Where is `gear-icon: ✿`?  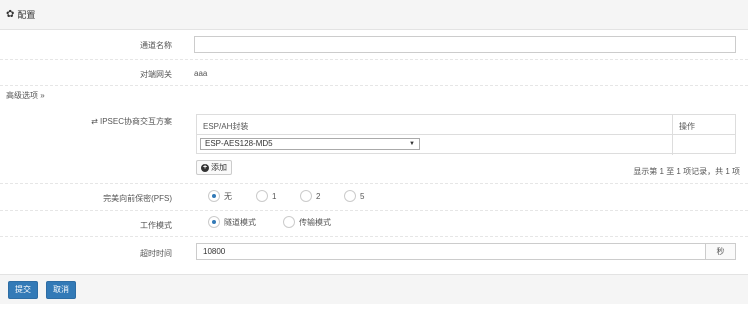
gear-icon: ✿ is located at coordinates (10, 14).